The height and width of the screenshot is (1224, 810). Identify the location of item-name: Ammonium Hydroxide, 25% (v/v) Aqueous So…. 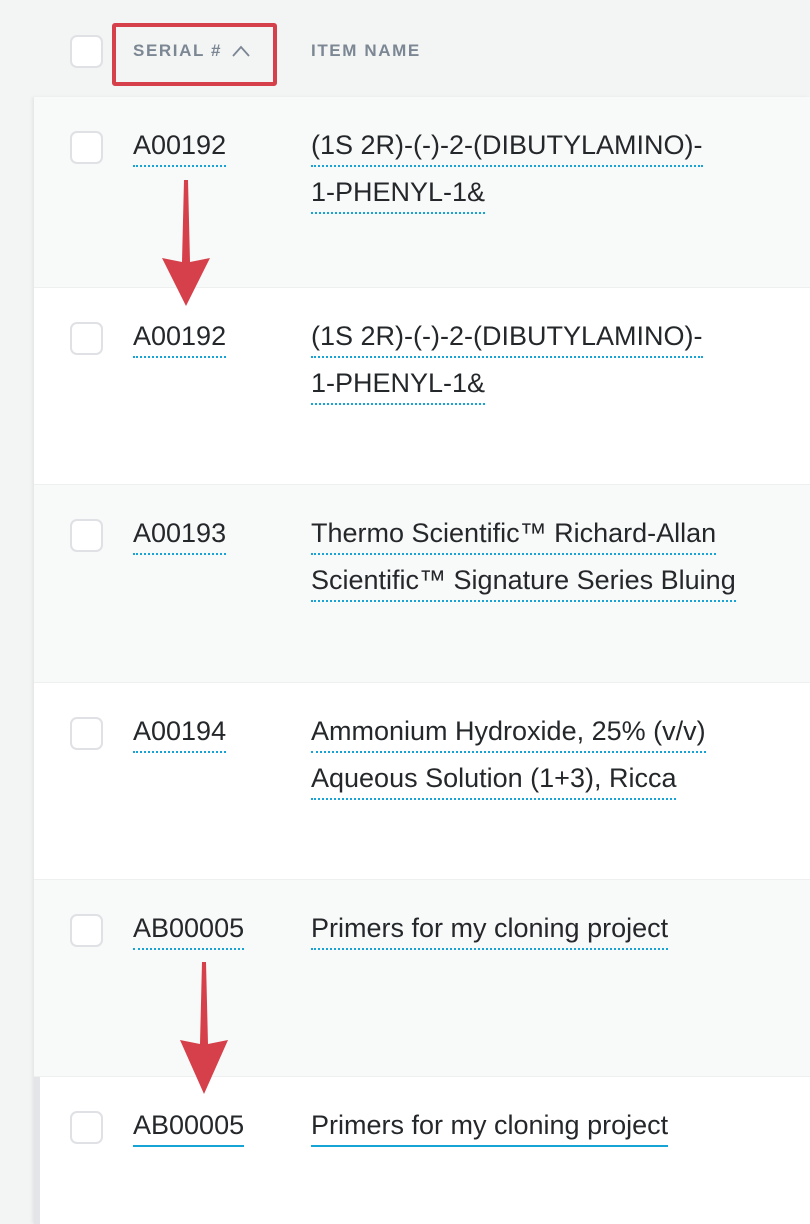
(551, 760).